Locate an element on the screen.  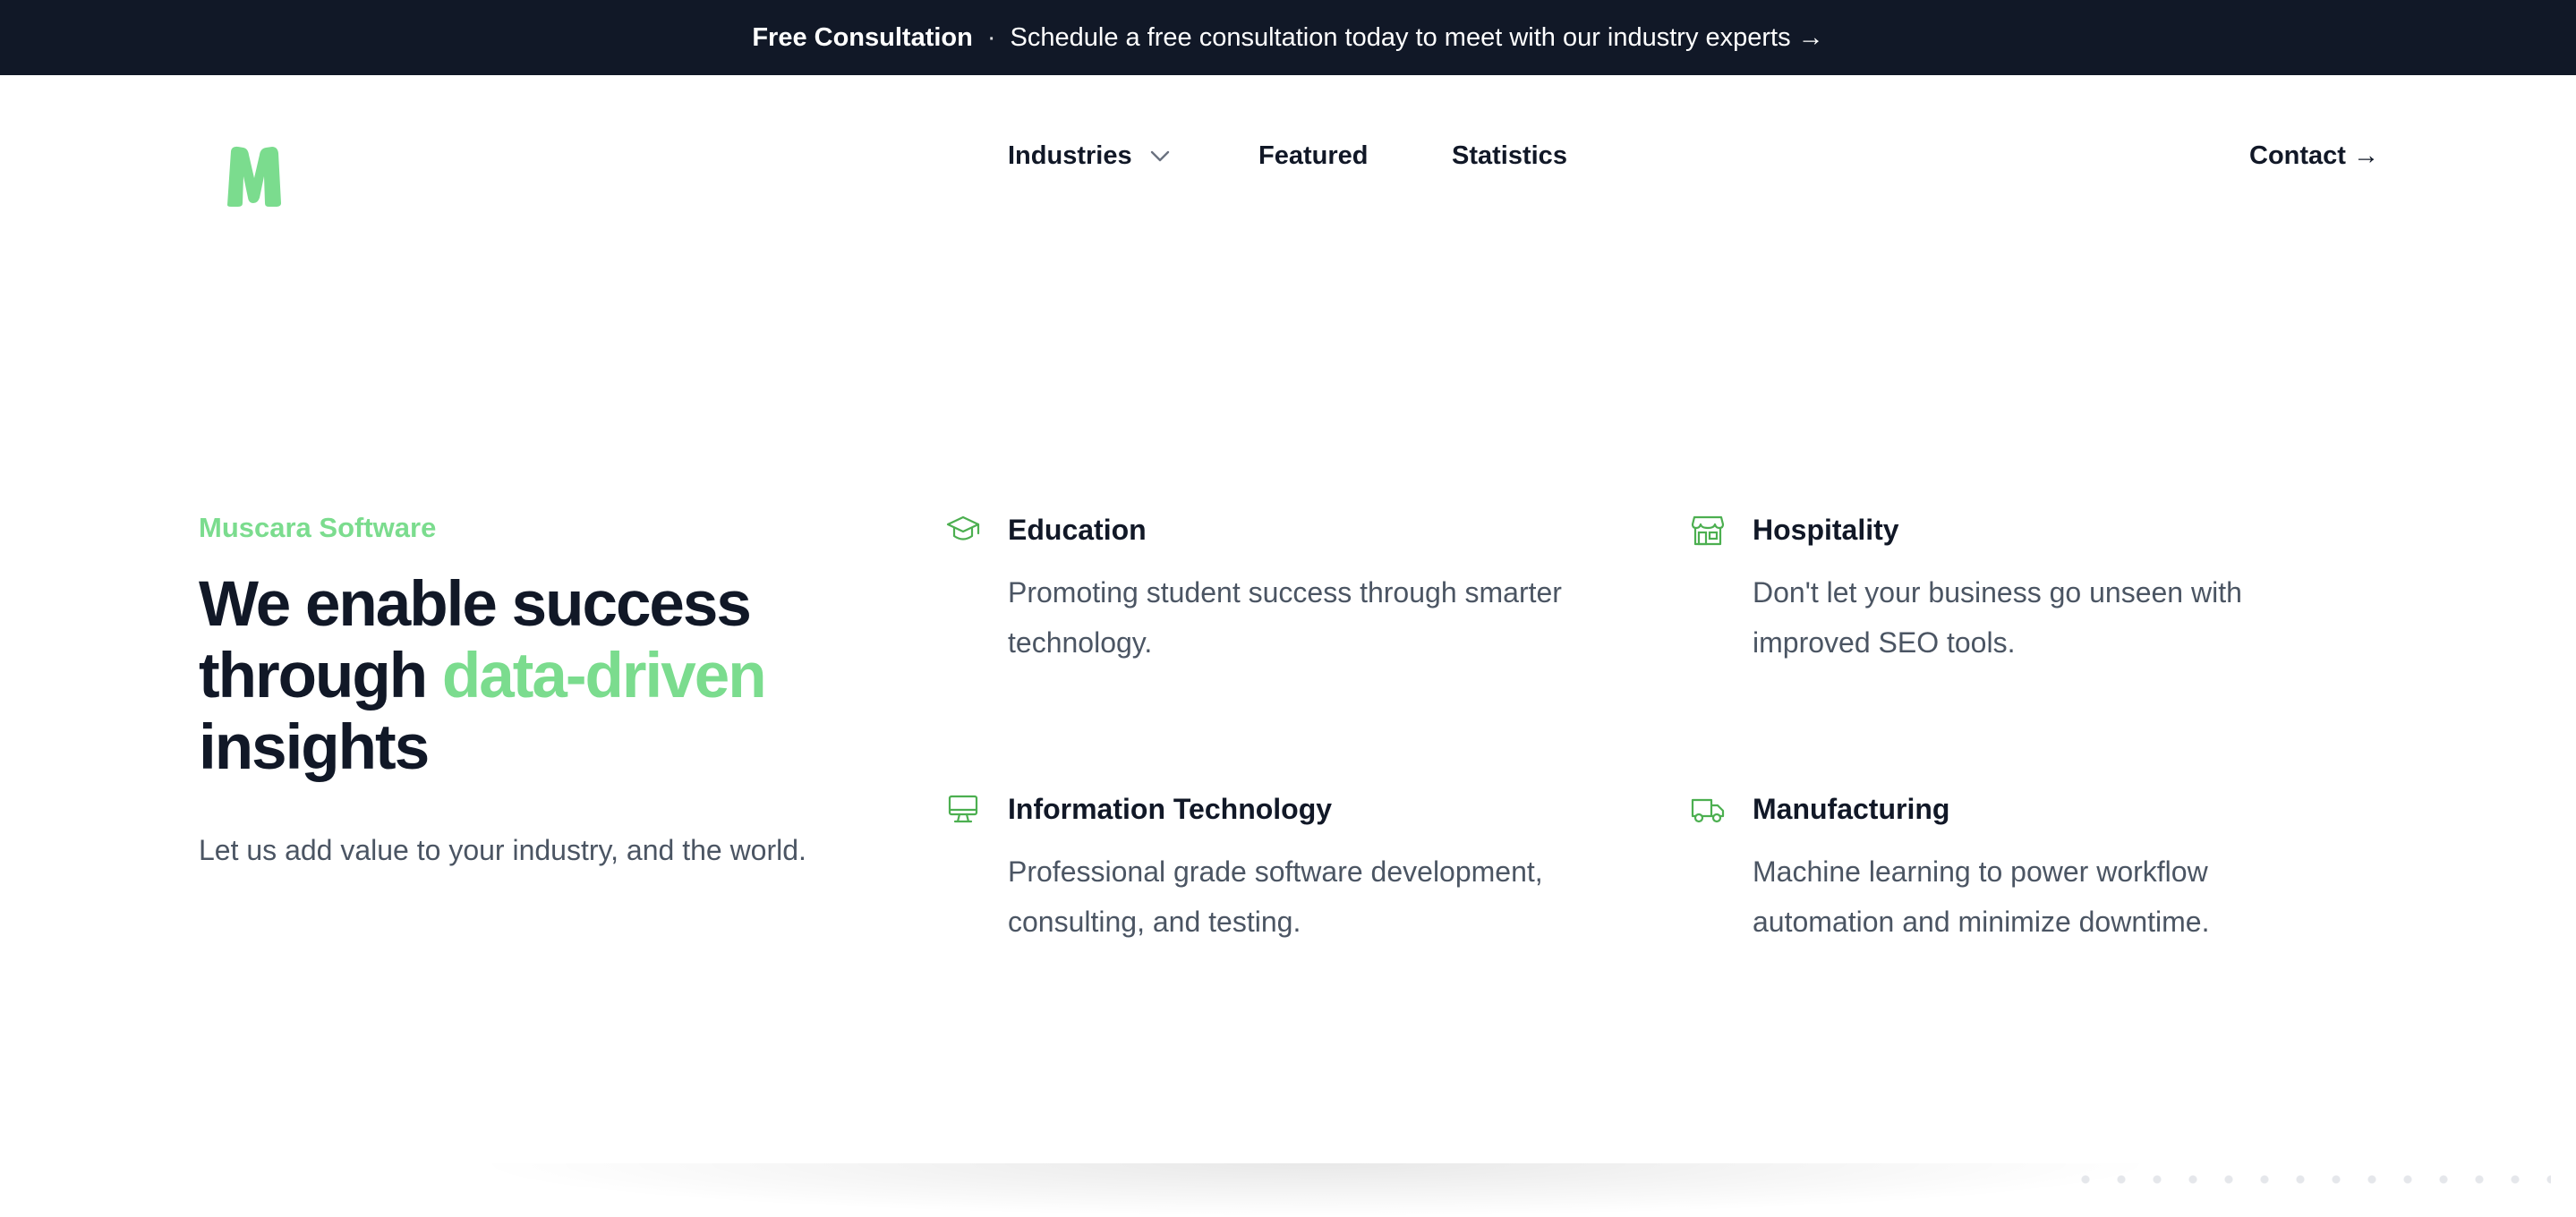
nav-featured: Featured is located at coordinates (1313, 156).